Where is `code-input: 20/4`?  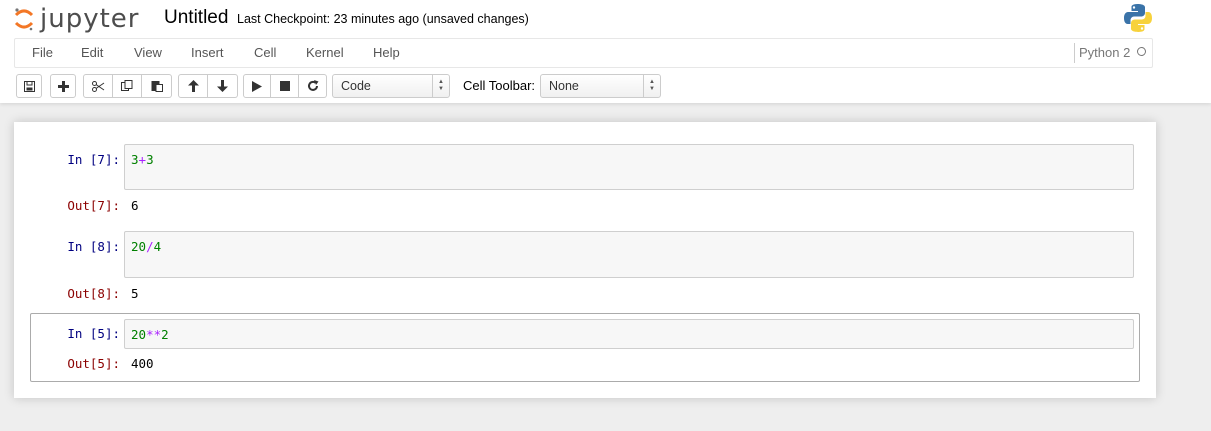
code-input: 20/4 is located at coordinates (629, 254).